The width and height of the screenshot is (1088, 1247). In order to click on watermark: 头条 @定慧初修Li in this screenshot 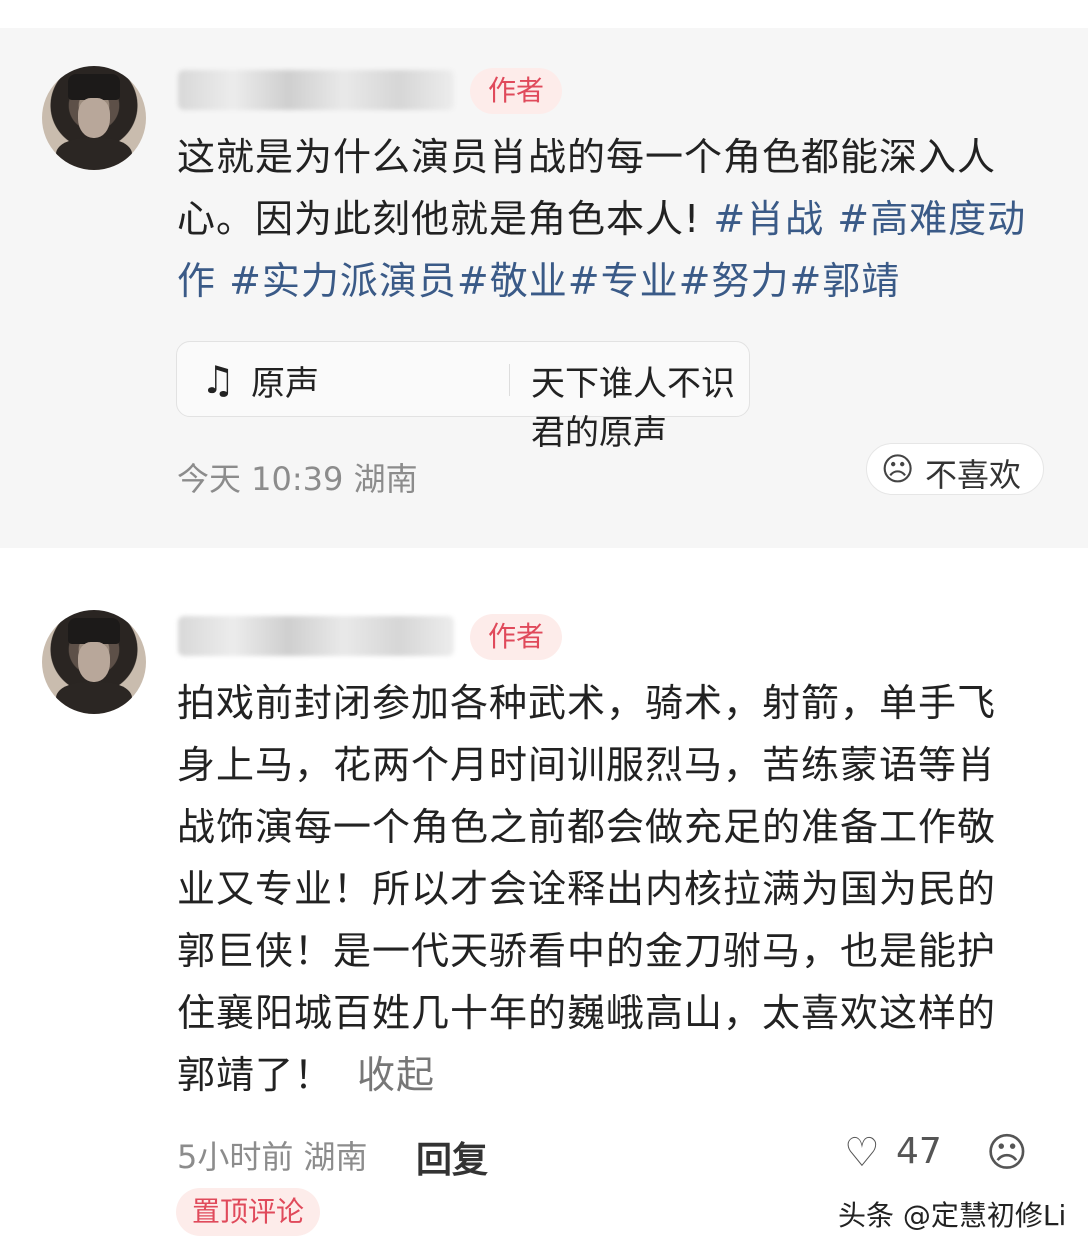, I will do `click(952, 1215)`.